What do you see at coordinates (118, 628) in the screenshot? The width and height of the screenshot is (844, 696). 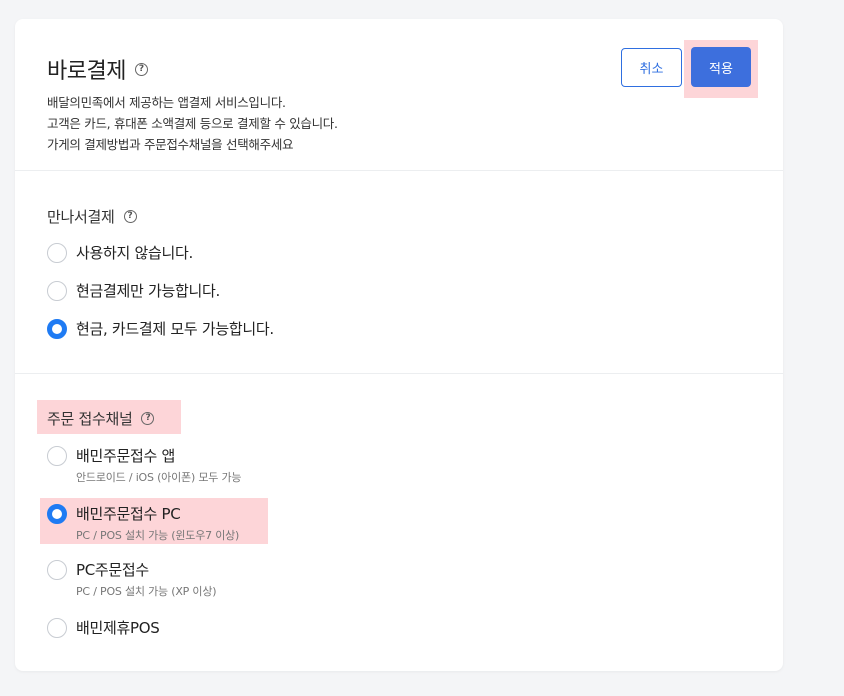 I see `radio-label: 배민제휴POS` at bounding box center [118, 628].